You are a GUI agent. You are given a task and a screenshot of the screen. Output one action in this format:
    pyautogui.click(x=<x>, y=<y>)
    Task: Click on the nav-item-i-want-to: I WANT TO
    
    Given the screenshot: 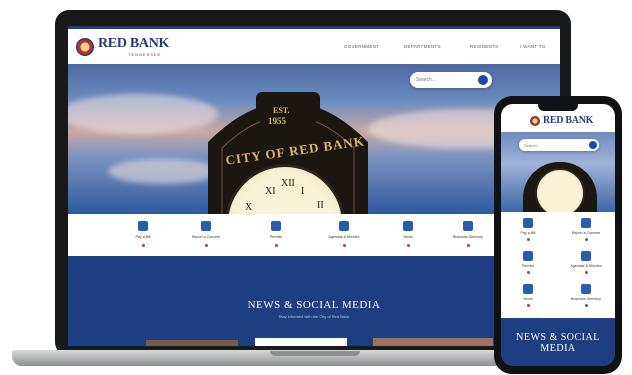 What is the action you would take?
    pyautogui.click(x=533, y=46)
    